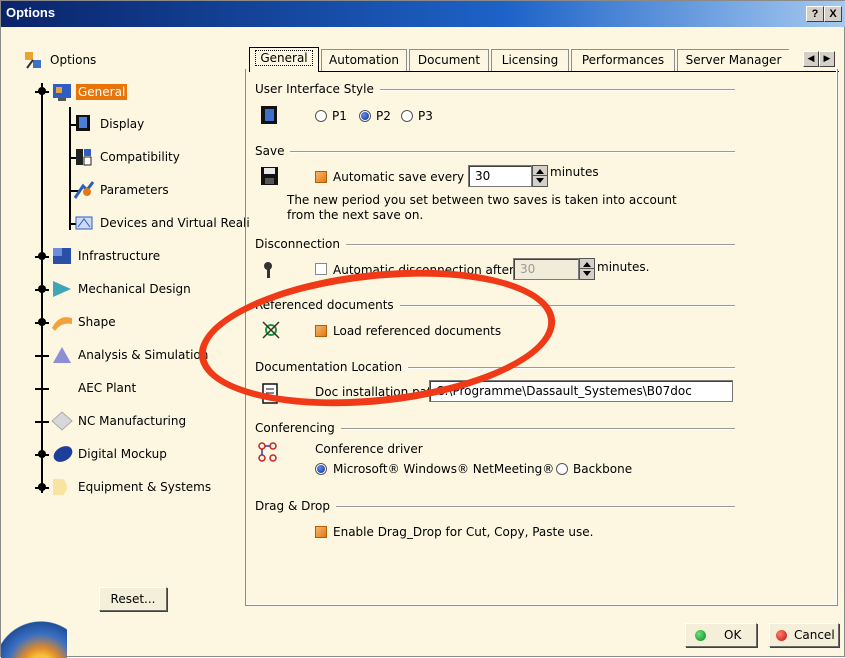 The width and height of the screenshot is (845, 658). Describe the element at coordinates (365, 116) in the screenshot. I see `radio-p2` at that location.